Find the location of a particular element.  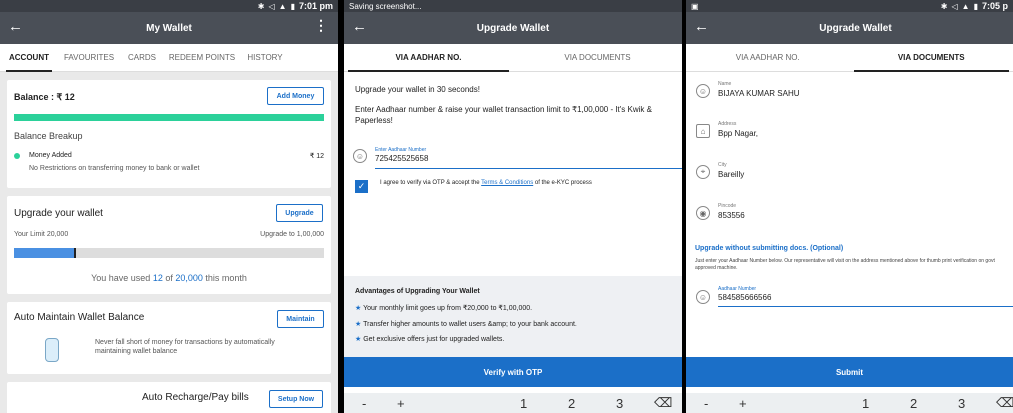

tab-history: HISTORY is located at coordinates (265, 58).